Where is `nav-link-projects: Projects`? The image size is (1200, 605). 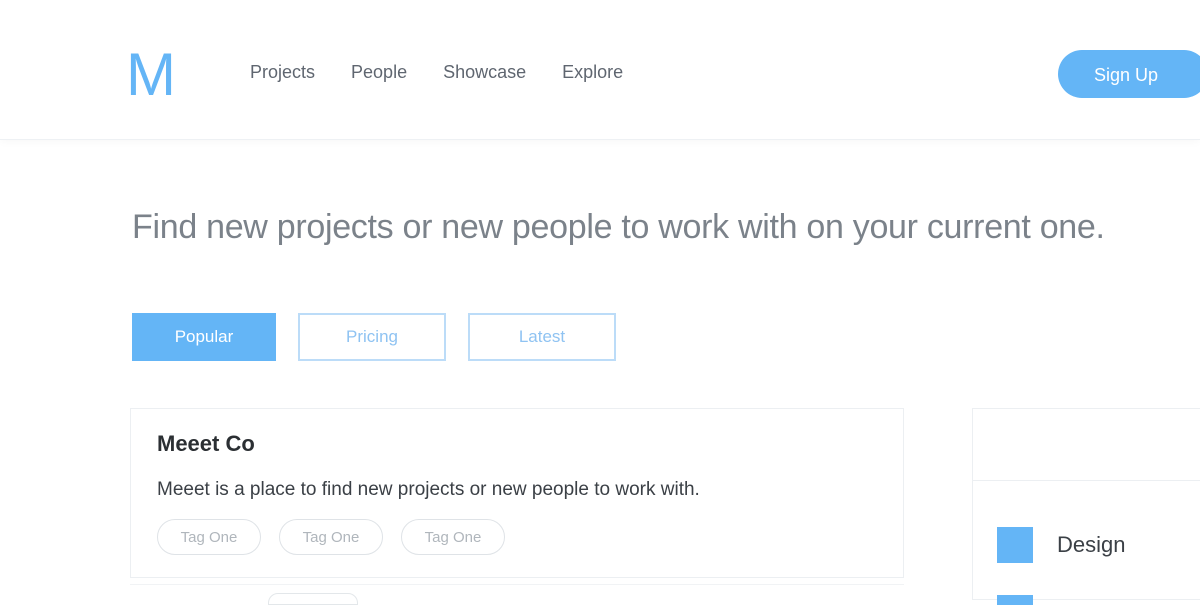 nav-link-projects: Projects is located at coordinates (282, 72).